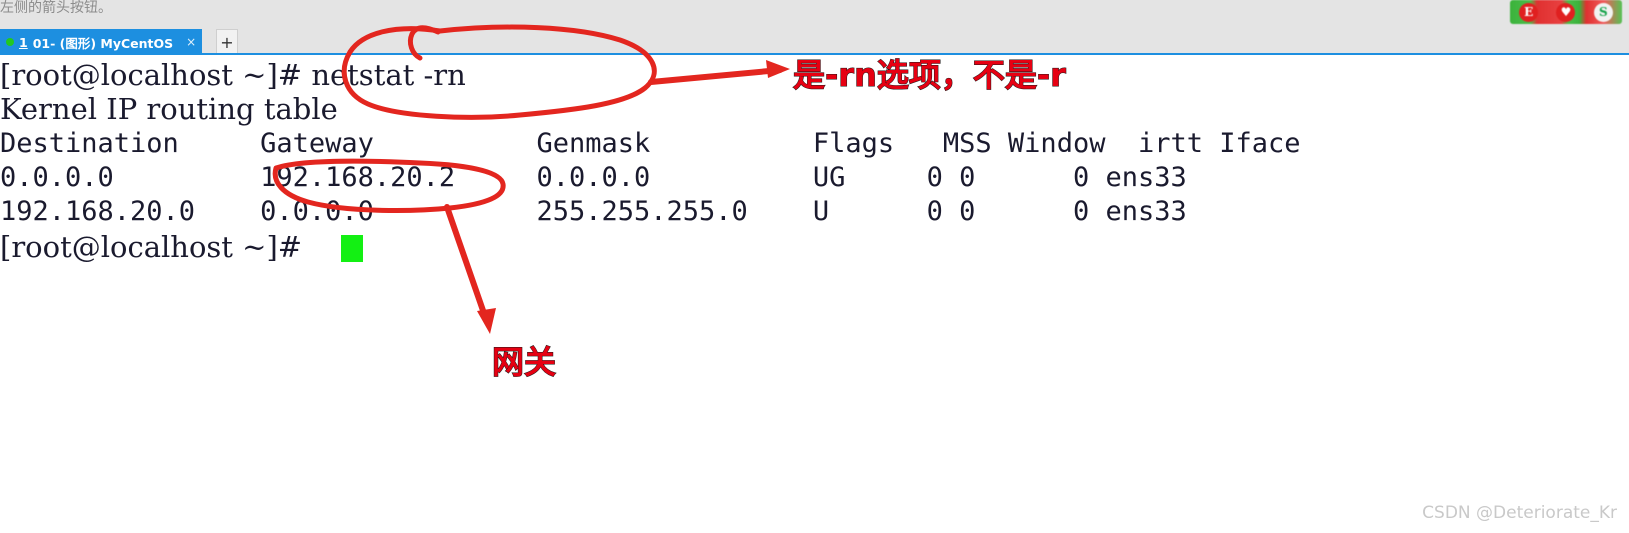 The height and width of the screenshot is (533, 1629). What do you see at coordinates (853, 143) in the screenshot?
I see `column-header-flags: Flags` at bounding box center [853, 143].